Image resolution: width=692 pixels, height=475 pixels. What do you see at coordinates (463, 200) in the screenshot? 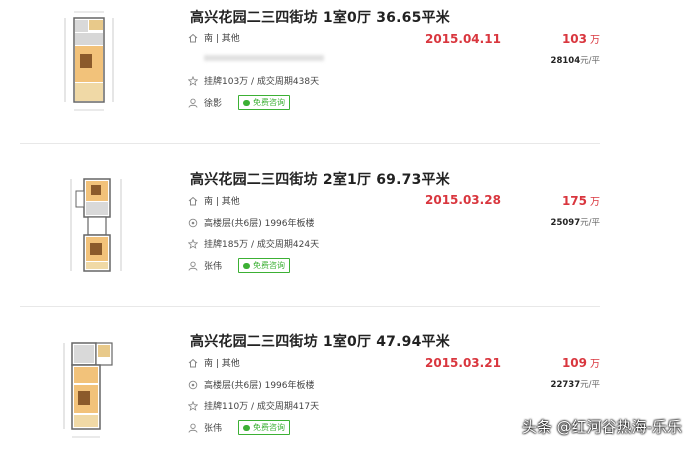
I see `deal-date: 2015.03.28` at bounding box center [463, 200].